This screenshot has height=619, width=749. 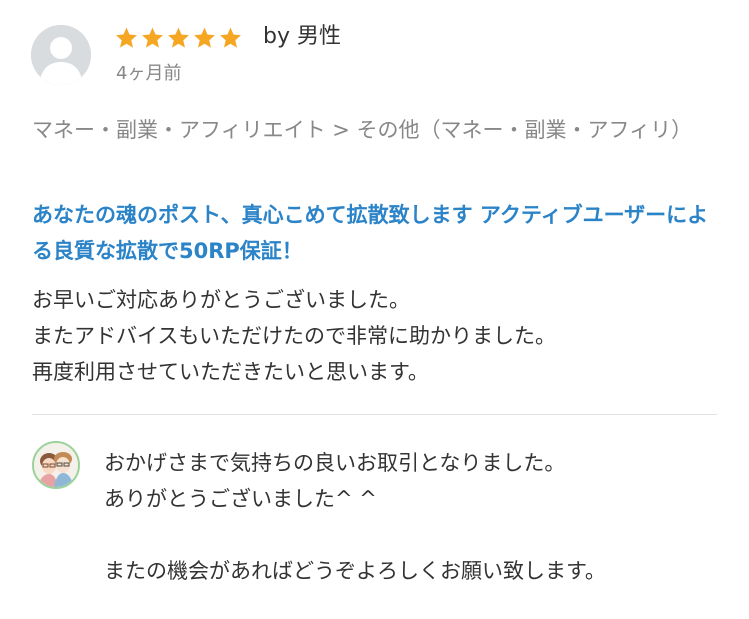 What do you see at coordinates (374, 414) in the screenshot?
I see `divider` at bounding box center [374, 414].